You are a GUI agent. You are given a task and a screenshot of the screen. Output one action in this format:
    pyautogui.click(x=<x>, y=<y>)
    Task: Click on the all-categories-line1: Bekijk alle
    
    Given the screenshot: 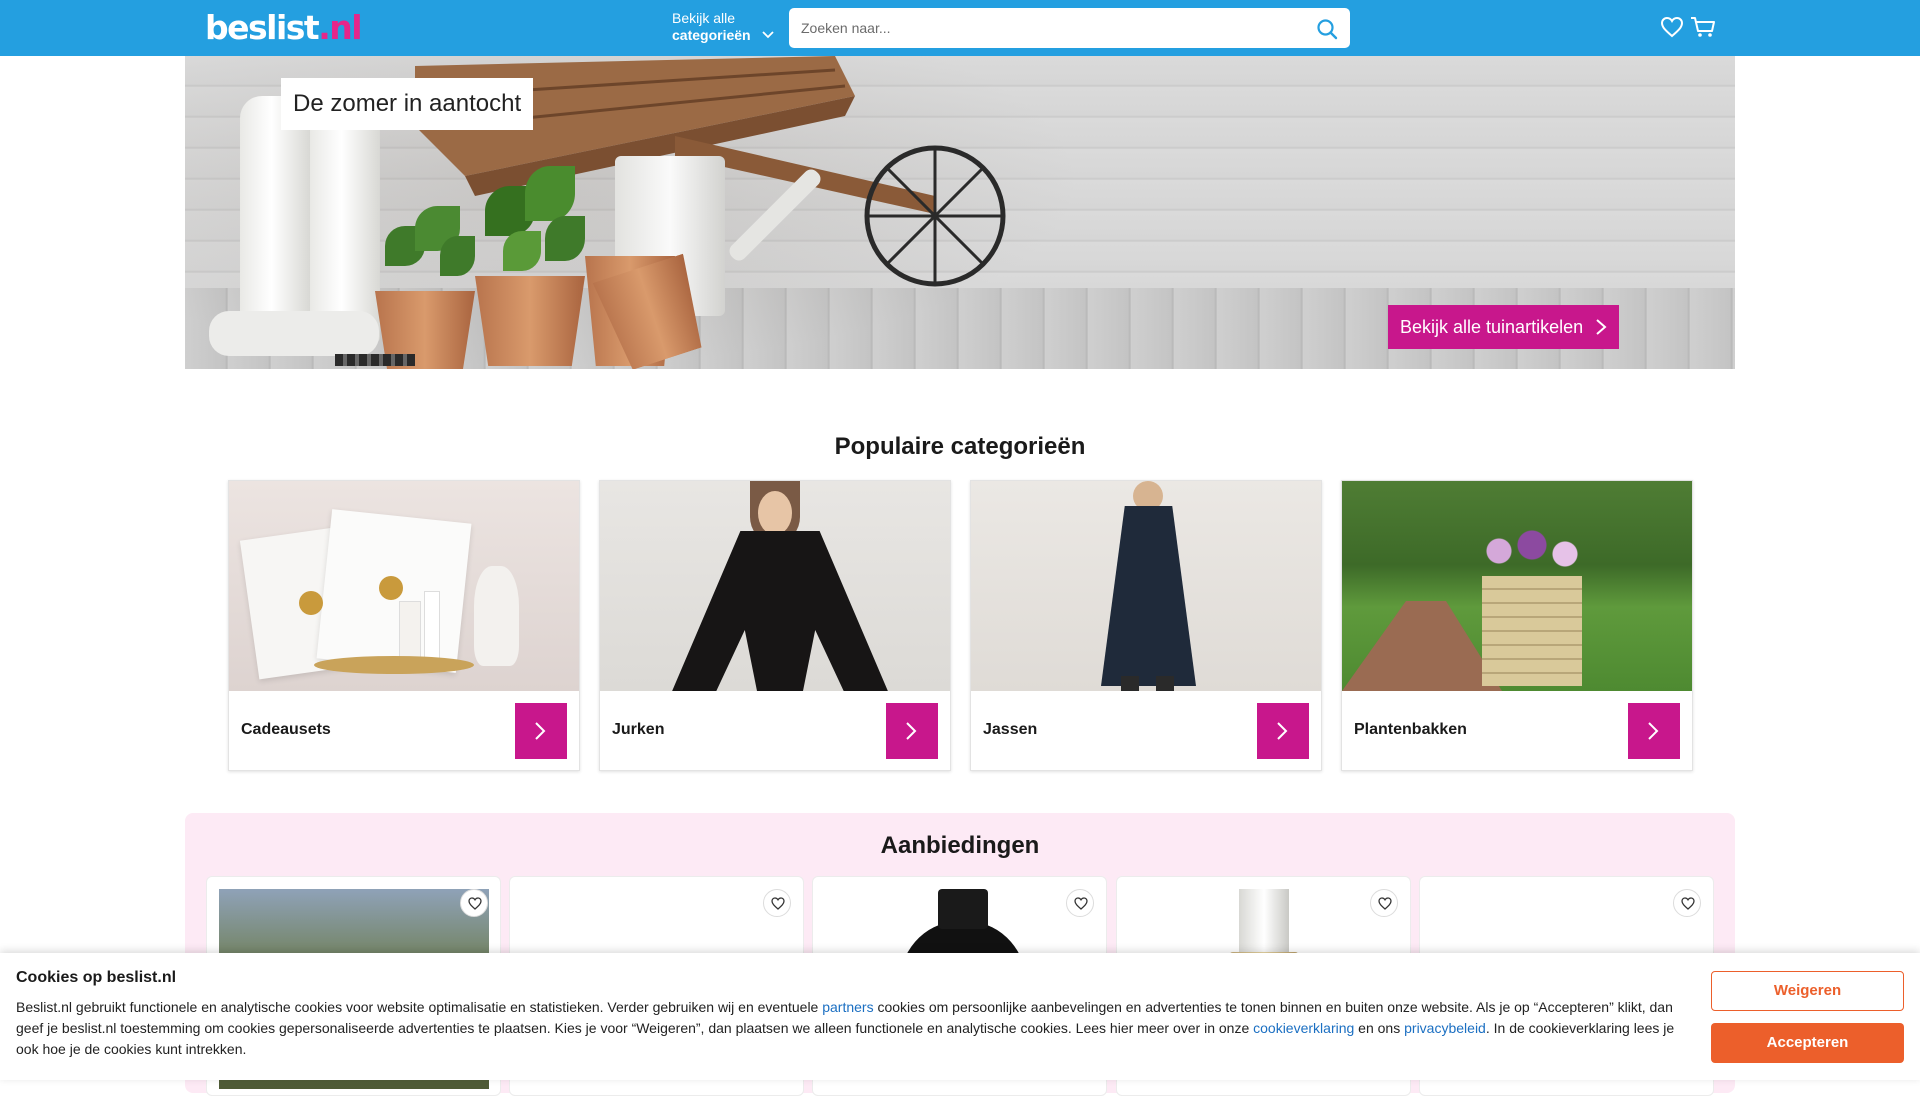 What is the action you would take?
    pyautogui.click(x=704, y=18)
    